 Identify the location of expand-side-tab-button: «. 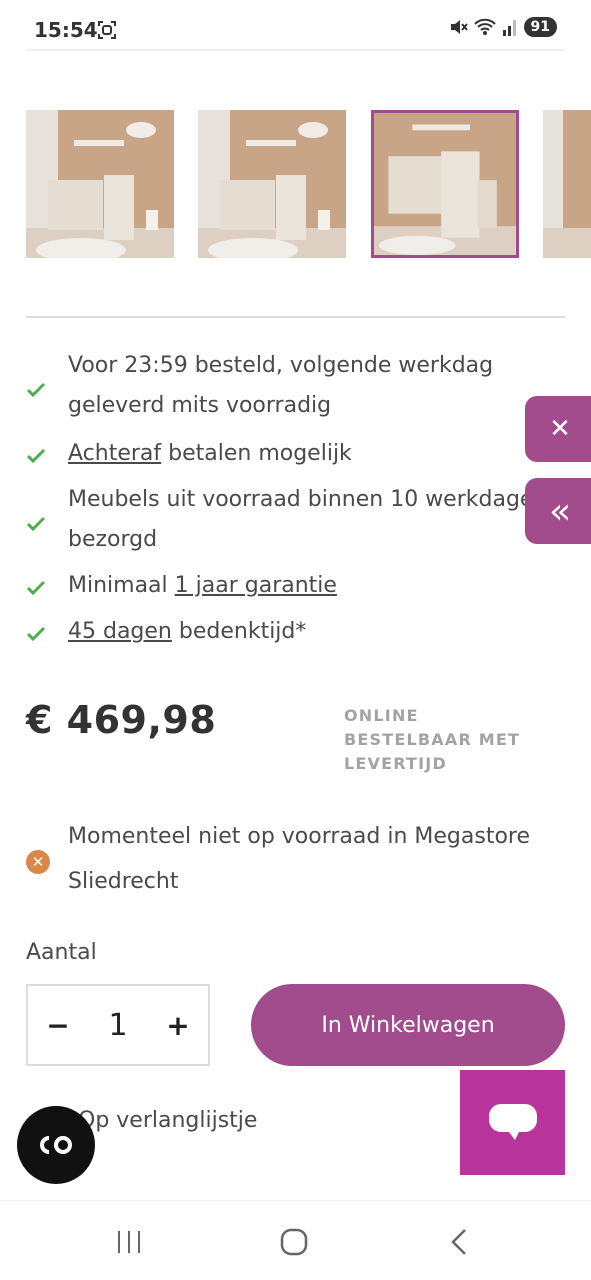
(558, 511).